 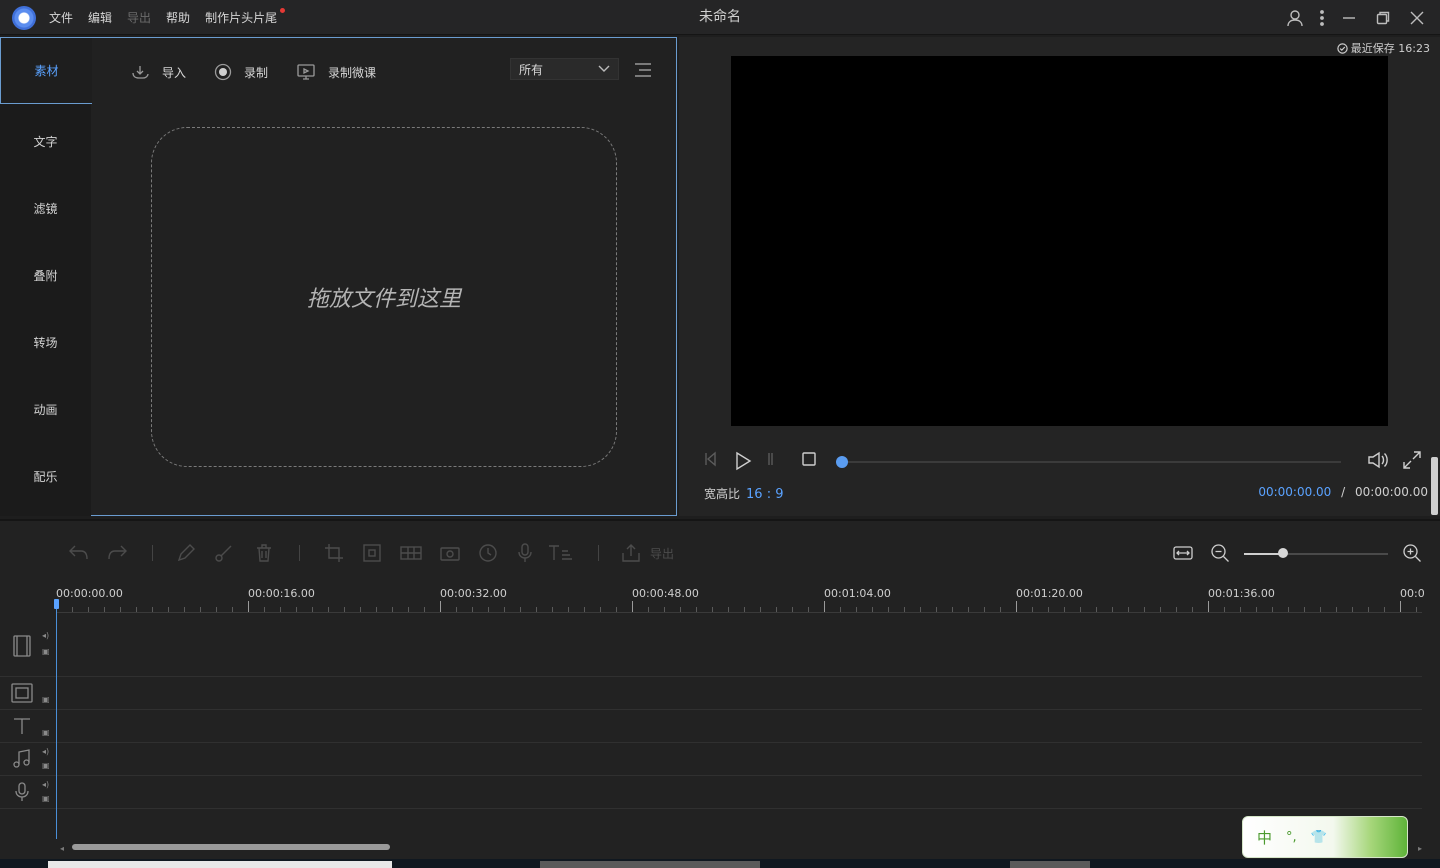 I want to click on list-view-button, so click(x=643, y=71).